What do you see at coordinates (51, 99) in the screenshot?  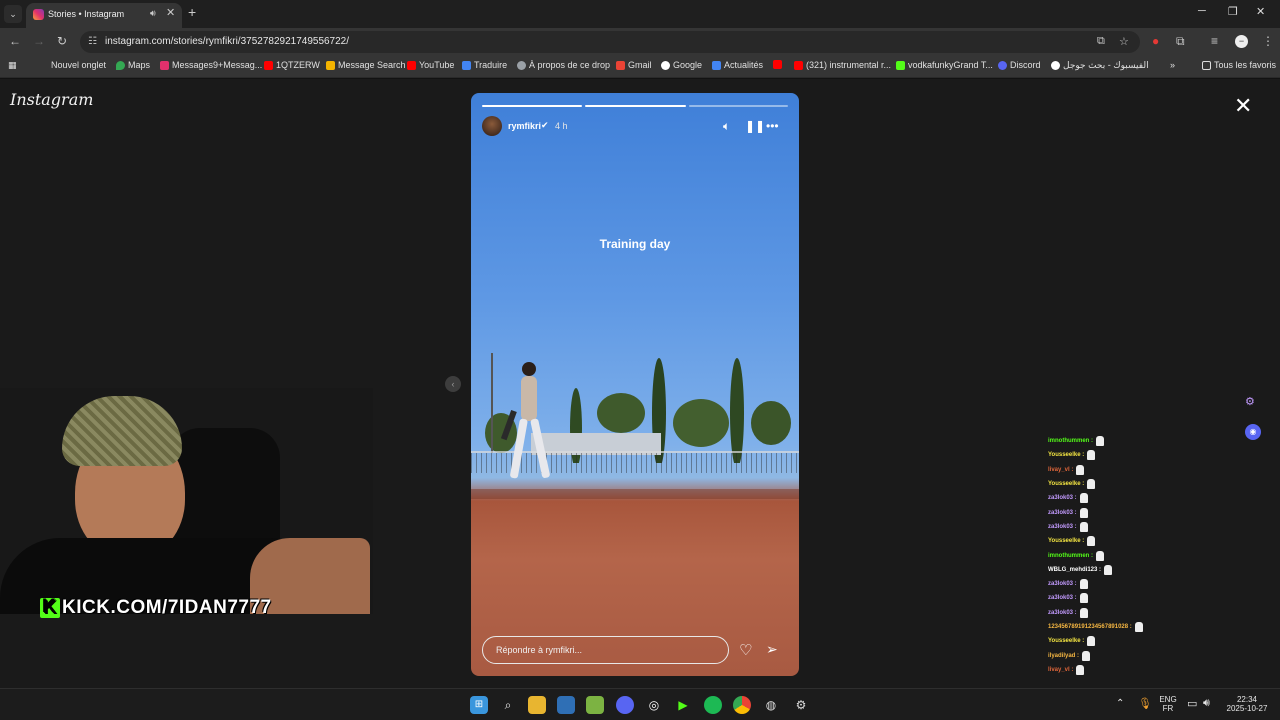 I see `instagram-logo: Instagram` at bounding box center [51, 99].